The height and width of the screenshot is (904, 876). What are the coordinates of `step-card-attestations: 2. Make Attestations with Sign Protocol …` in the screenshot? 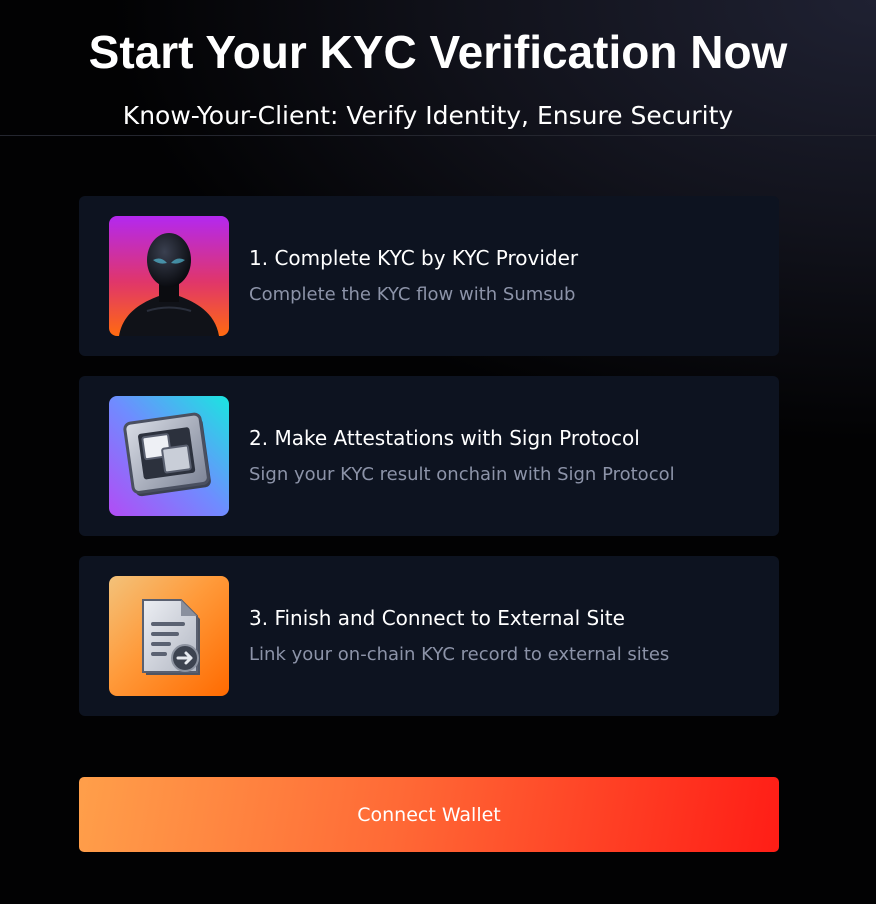 It's located at (429, 456).